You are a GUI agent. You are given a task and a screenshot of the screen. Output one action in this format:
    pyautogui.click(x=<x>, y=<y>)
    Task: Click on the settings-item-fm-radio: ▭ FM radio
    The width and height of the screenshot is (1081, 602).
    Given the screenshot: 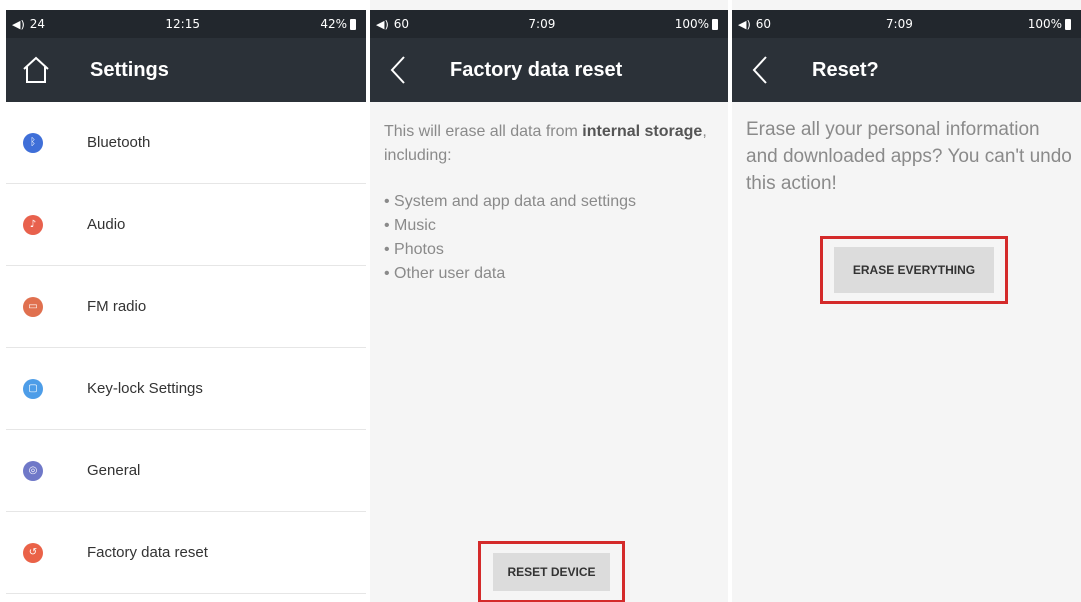 What is the action you would take?
    pyautogui.click(x=186, y=307)
    